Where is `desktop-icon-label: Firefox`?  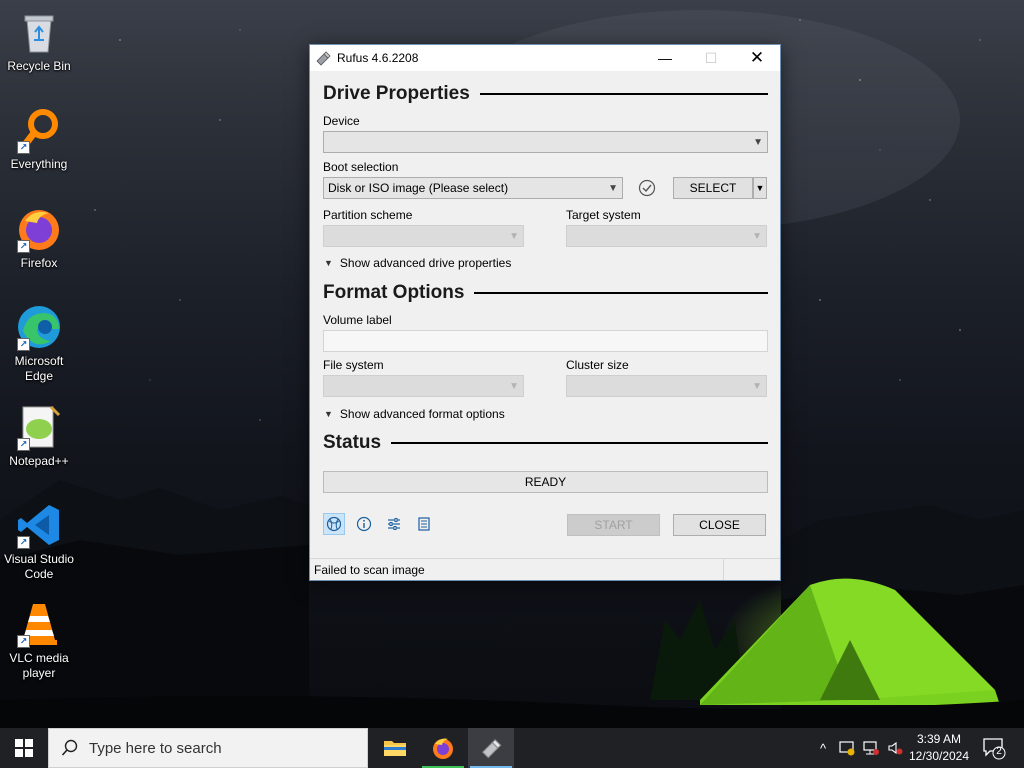
desktop-icon-label: Firefox is located at coordinates (39, 263).